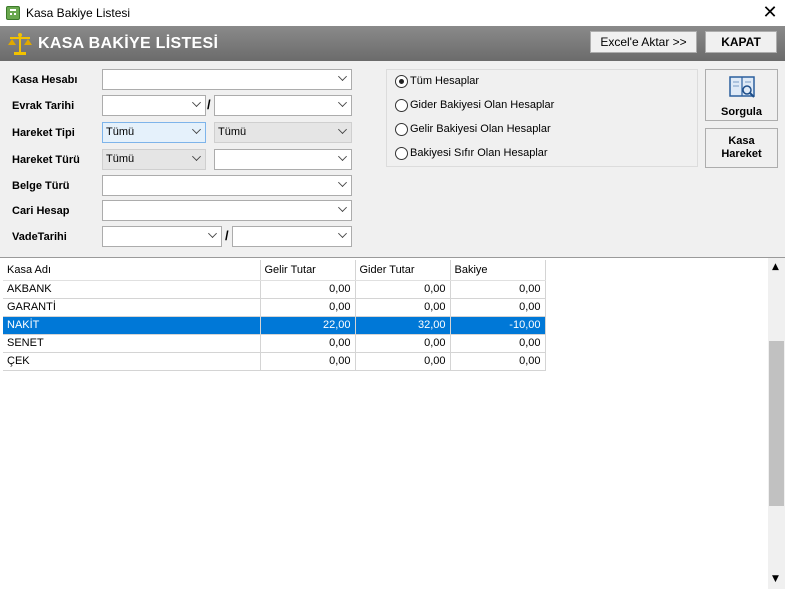  I want to click on export-excel-button: Excel'e Aktar >>, so click(643, 42).